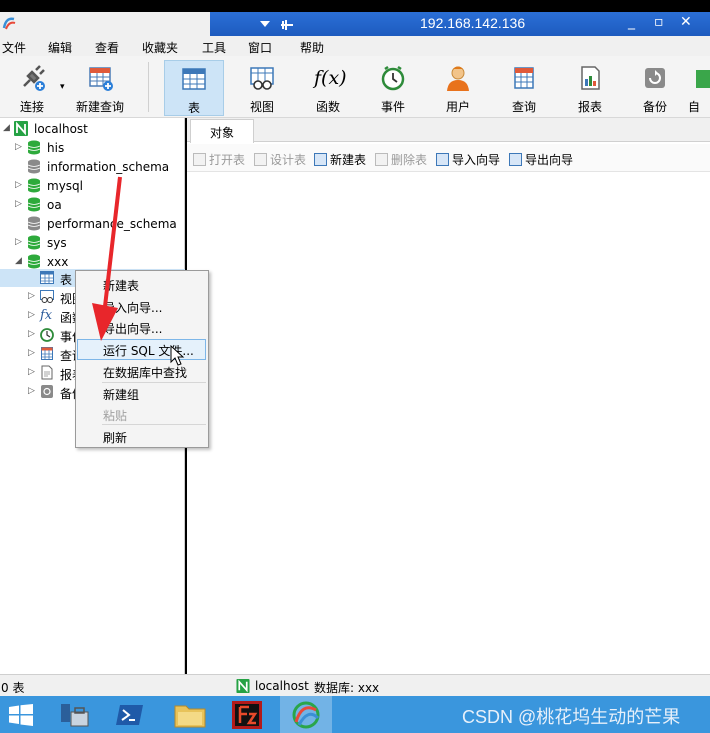 The image size is (710, 733). I want to click on powershell-icon, so click(129, 715).